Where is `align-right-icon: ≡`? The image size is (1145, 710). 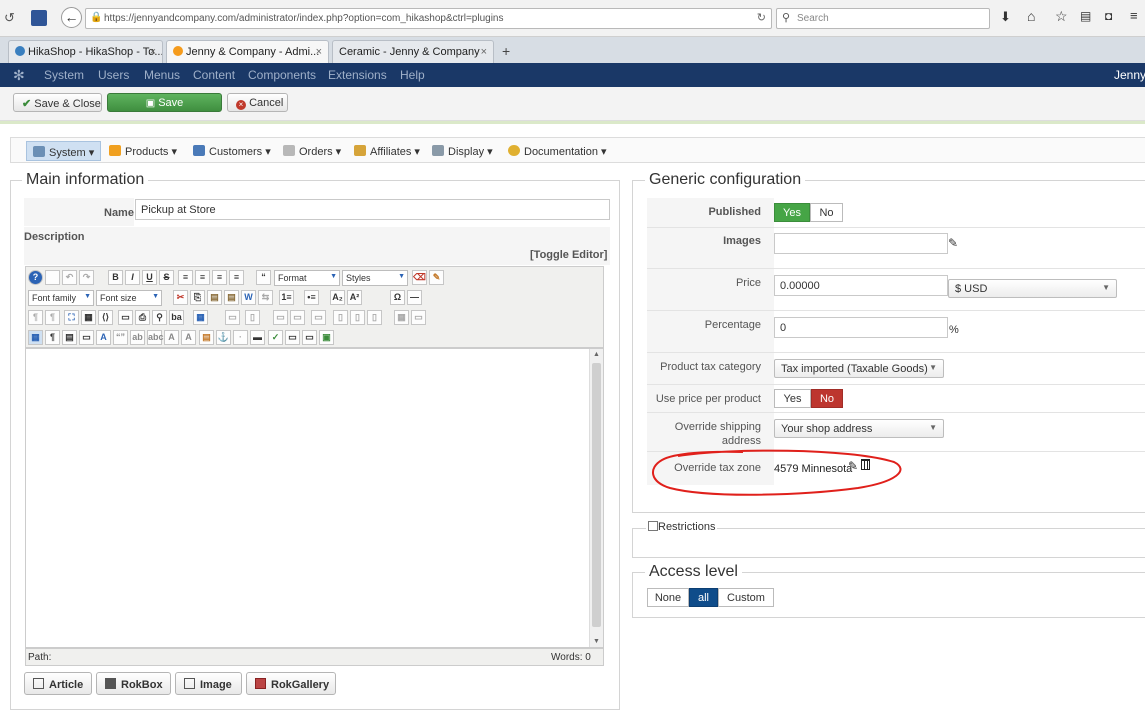
align-right-icon: ≡ is located at coordinates (236, 277).